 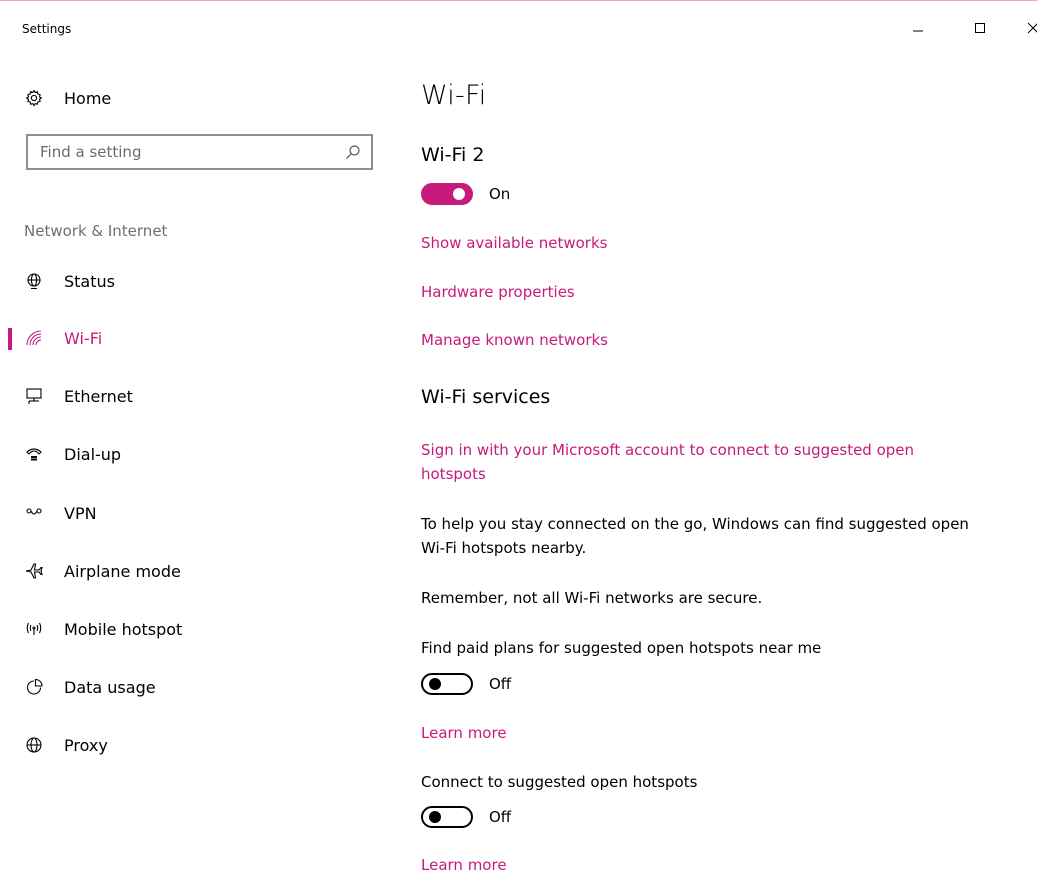 What do you see at coordinates (10, 339) in the screenshot?
I see `active-indicator` at bounding box center [10, 339].